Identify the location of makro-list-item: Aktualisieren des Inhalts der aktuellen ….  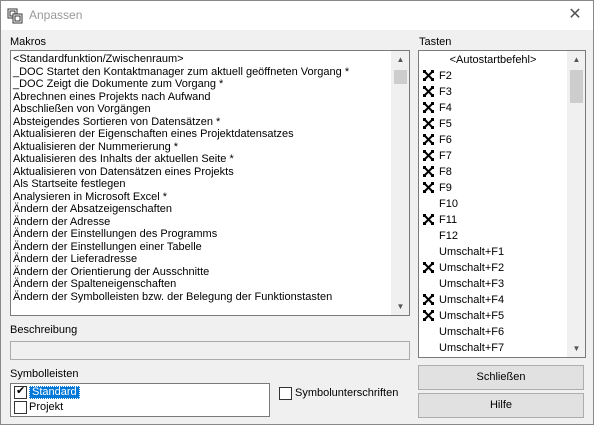
(181, 159).